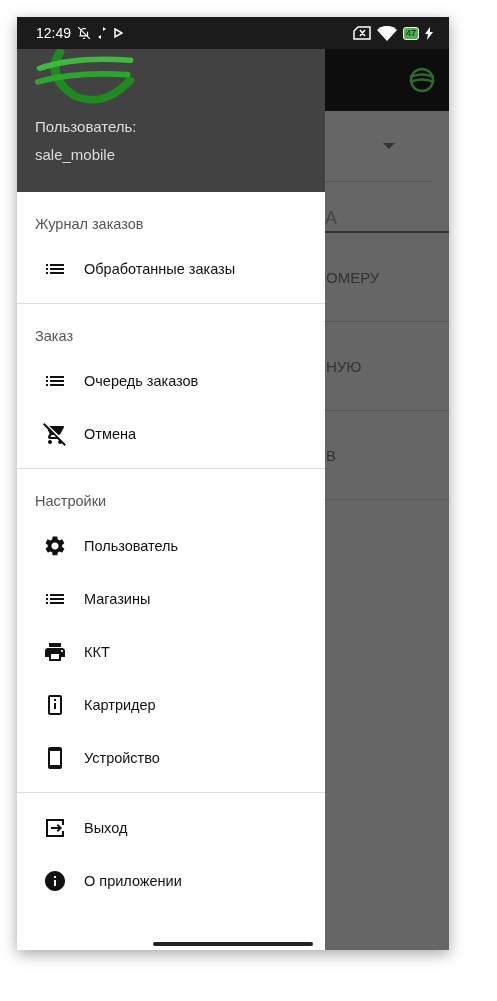  What do you see at coordinates (422, 80) in the screenshot?
I see `logo-icon` at bounding box center [422, 80].